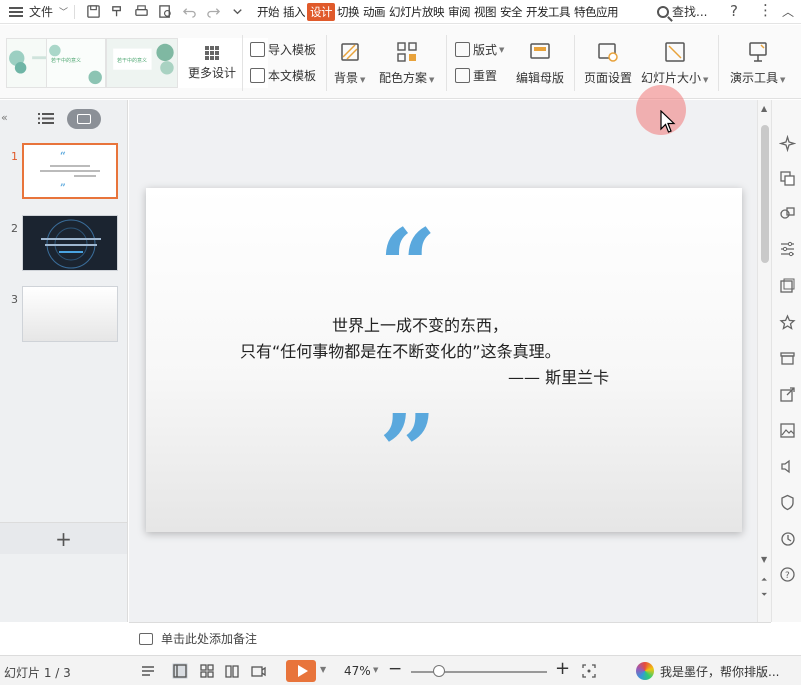  I want to click on tab-security: 安全, so click(511, 12).